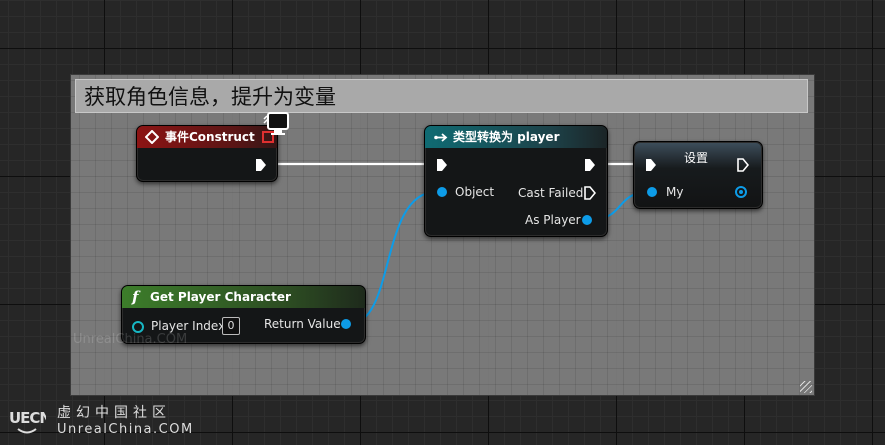 Image resolution: width=885 pixels, height=445 pixels. I want to click on event-diamond-icon, so click(152, 137).